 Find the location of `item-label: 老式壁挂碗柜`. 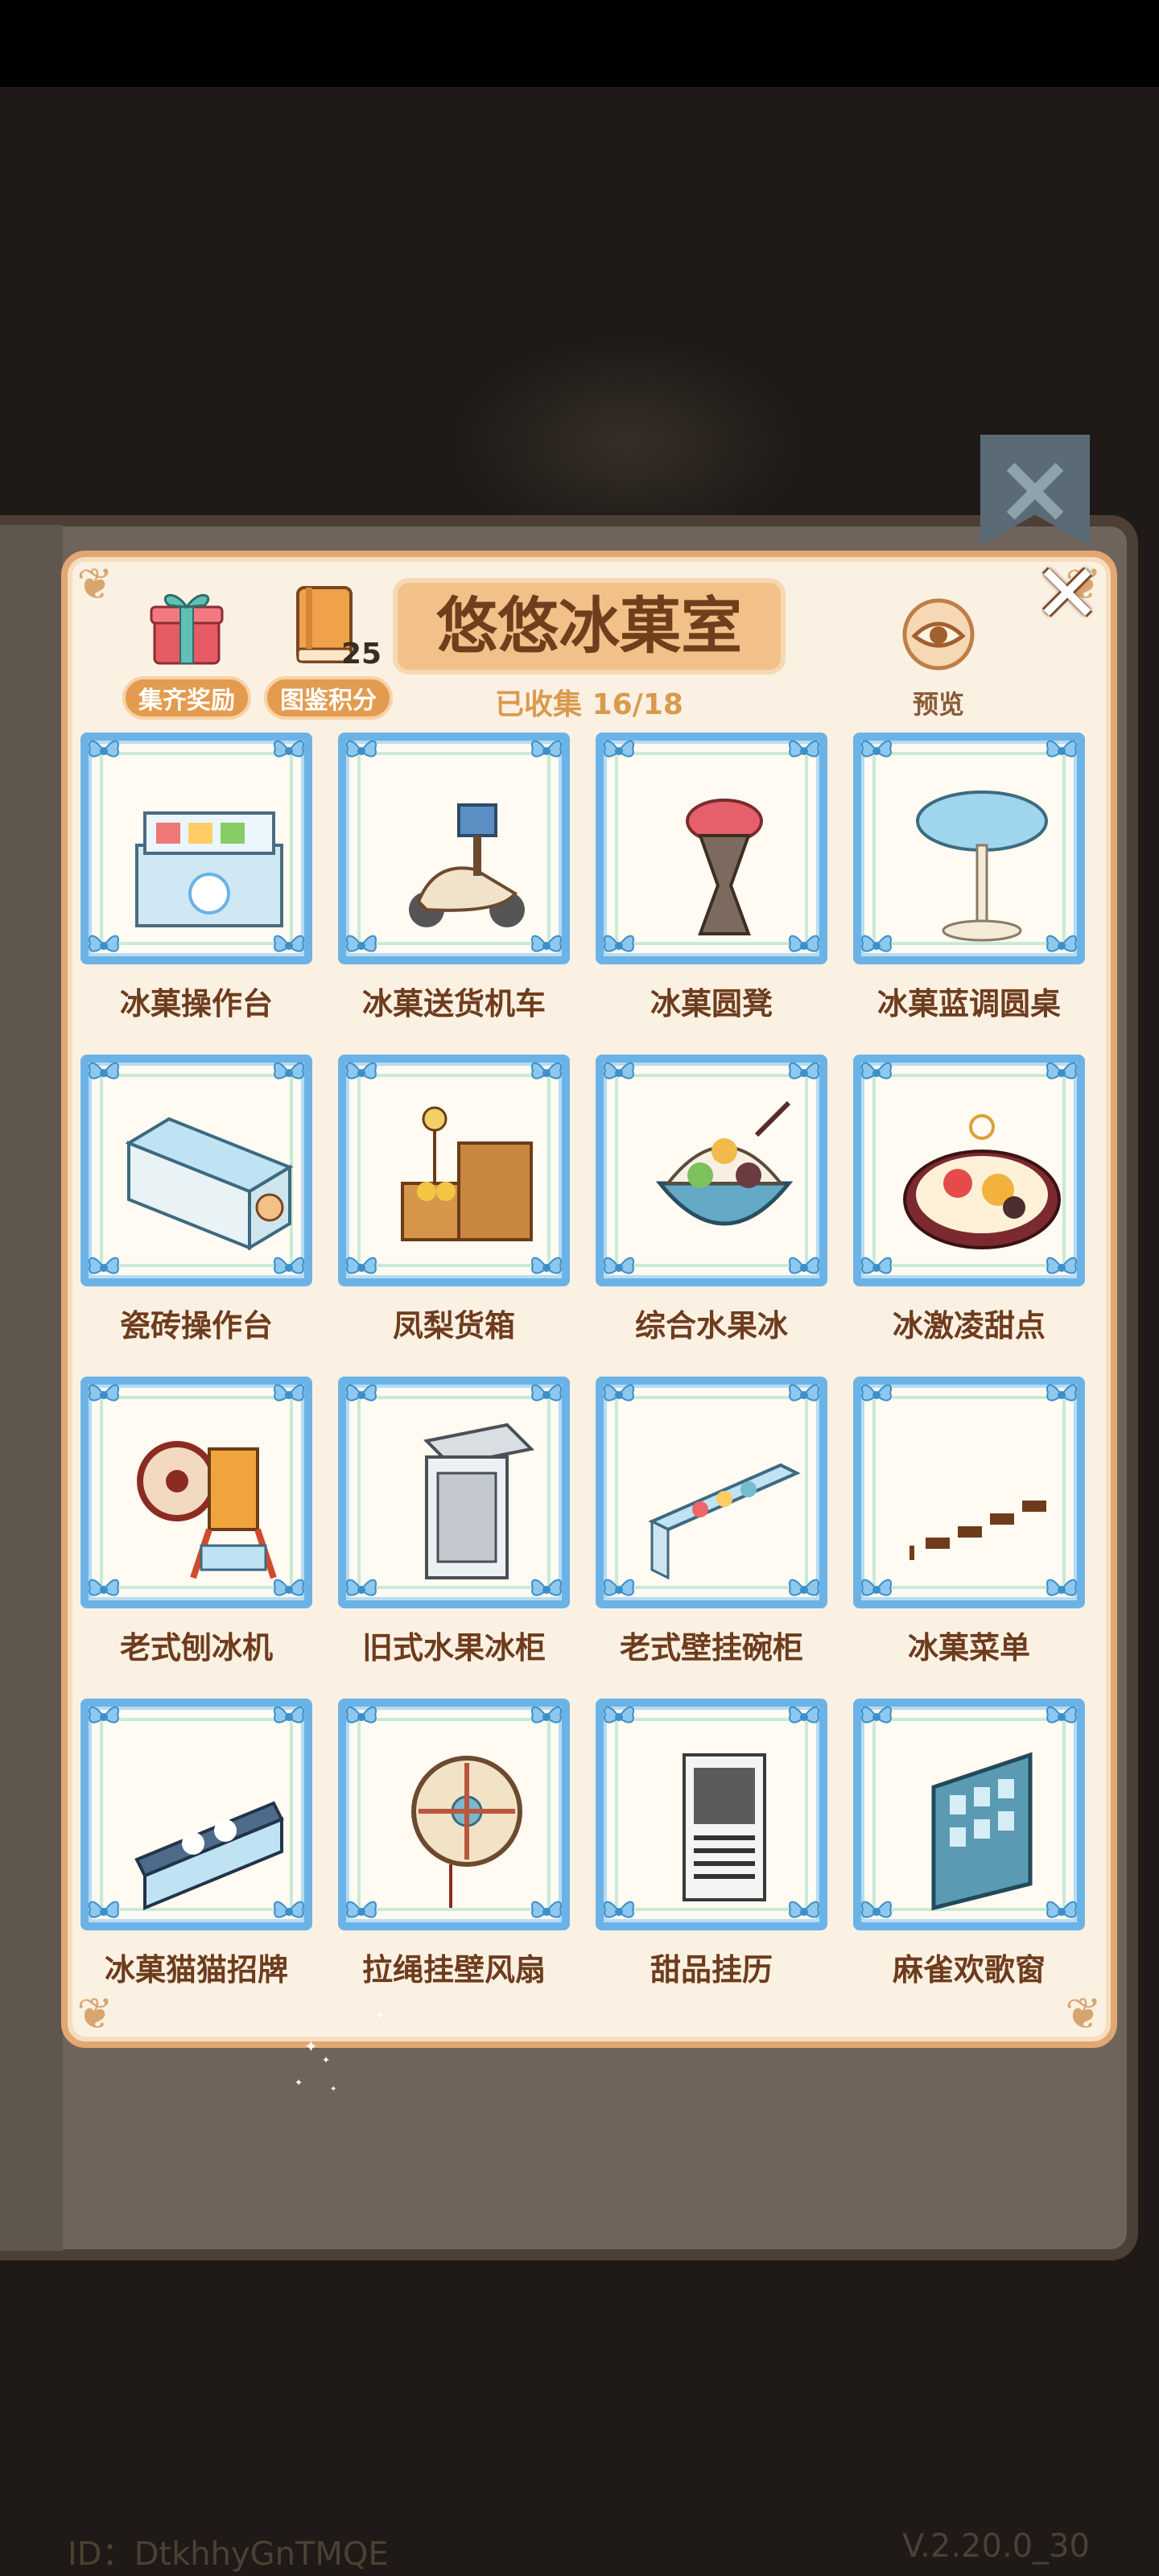

item-label: 老式壁挂碗柜 is located at coordinates (711, 1648).